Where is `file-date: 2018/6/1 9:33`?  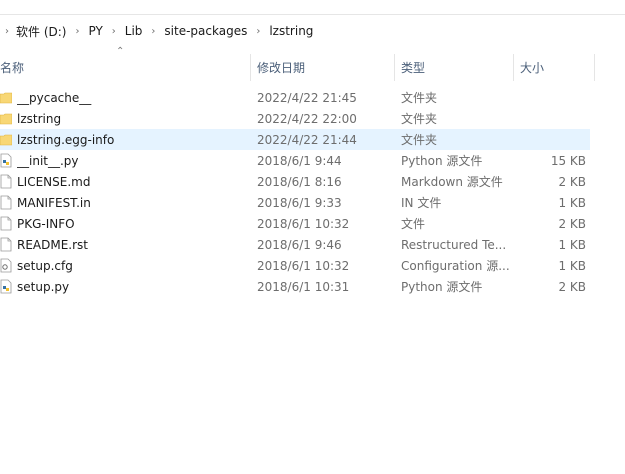 file-date: 2018/6/1 9:33 is located at coordinates (299, 202).